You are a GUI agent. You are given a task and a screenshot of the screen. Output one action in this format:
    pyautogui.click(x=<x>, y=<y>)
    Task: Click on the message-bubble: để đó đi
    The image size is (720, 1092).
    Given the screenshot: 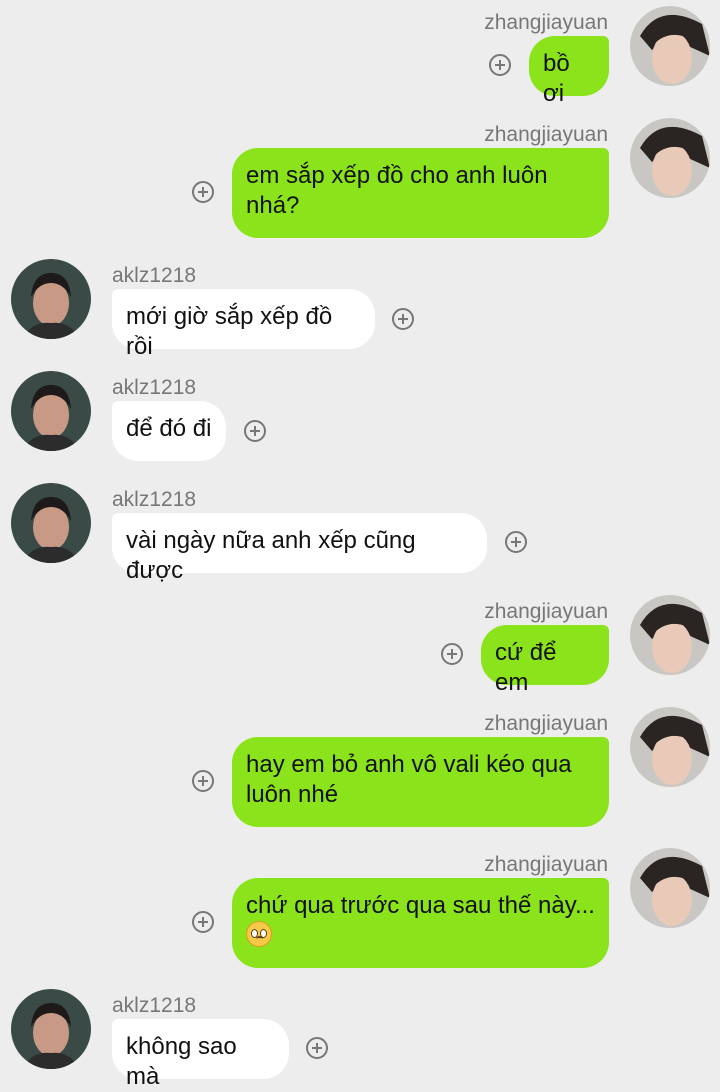 What is the action you would take?
    pyautogui.click(x=169, y=431)
    